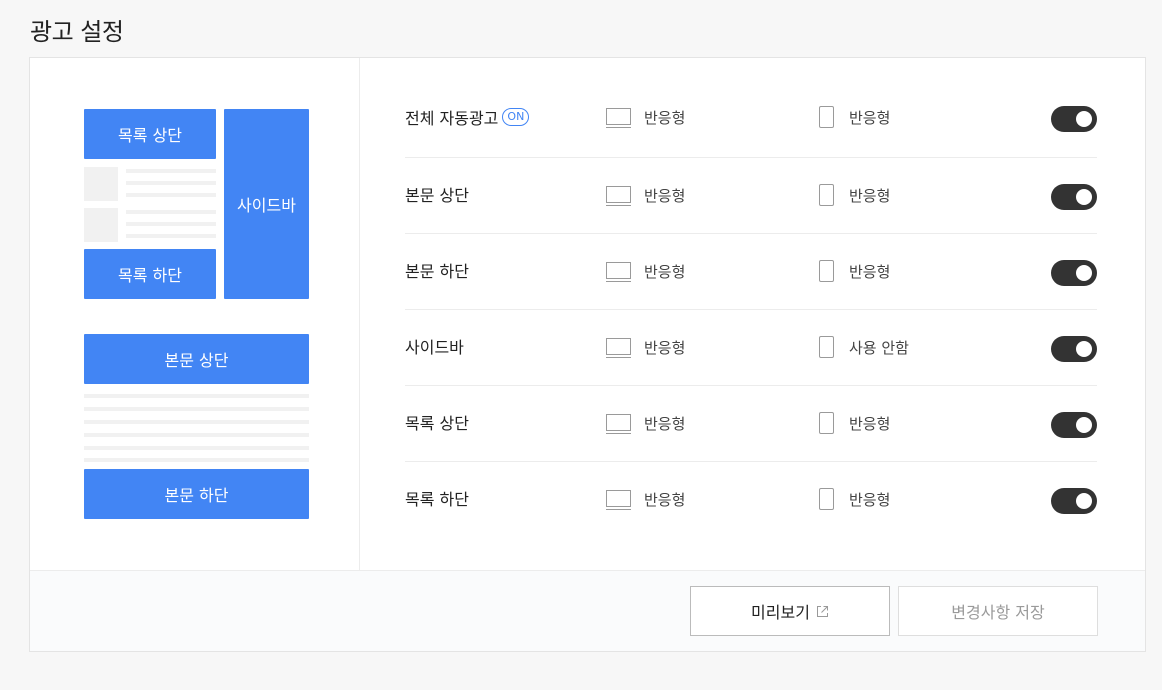 The image size is (1162, 690). I want to click on ad-row-list-top: 목록 상단 반응형 반응형, so click(751, 424).